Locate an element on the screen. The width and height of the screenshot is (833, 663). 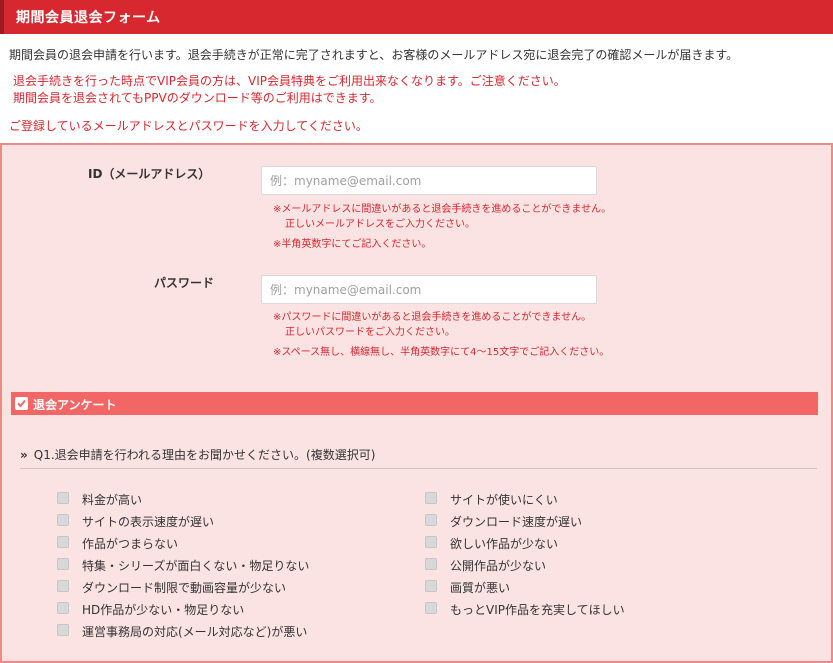
id-note-2: ※半角英数字にてご記入ください。 is located at coordinates (352, 244).